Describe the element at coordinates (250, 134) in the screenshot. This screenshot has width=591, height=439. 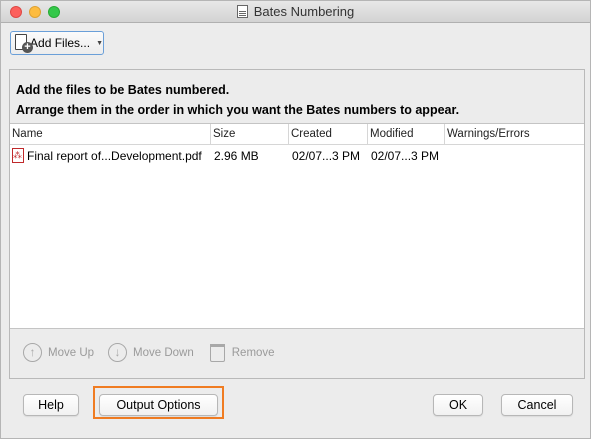
I see `column-header-size: Size` at that location.